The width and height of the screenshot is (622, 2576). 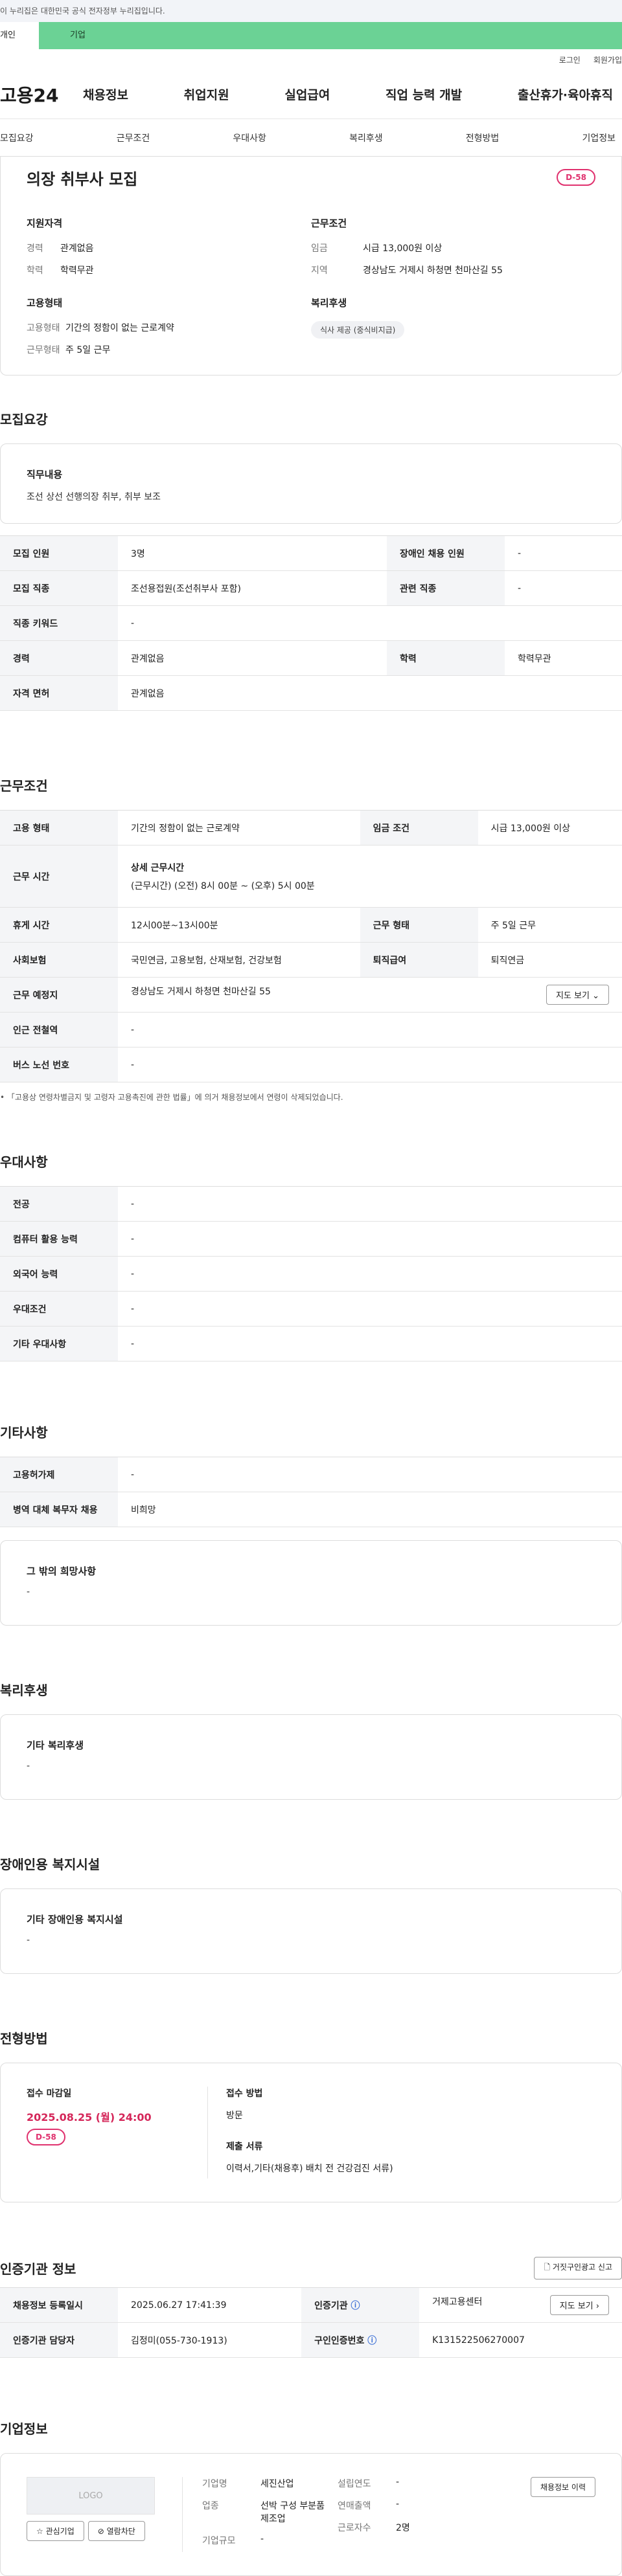 I want to click on anchor-nav: 모집요강 근무조건 우대사항 복리후생 전형방법 기업정보, so click(x=311, y=138).